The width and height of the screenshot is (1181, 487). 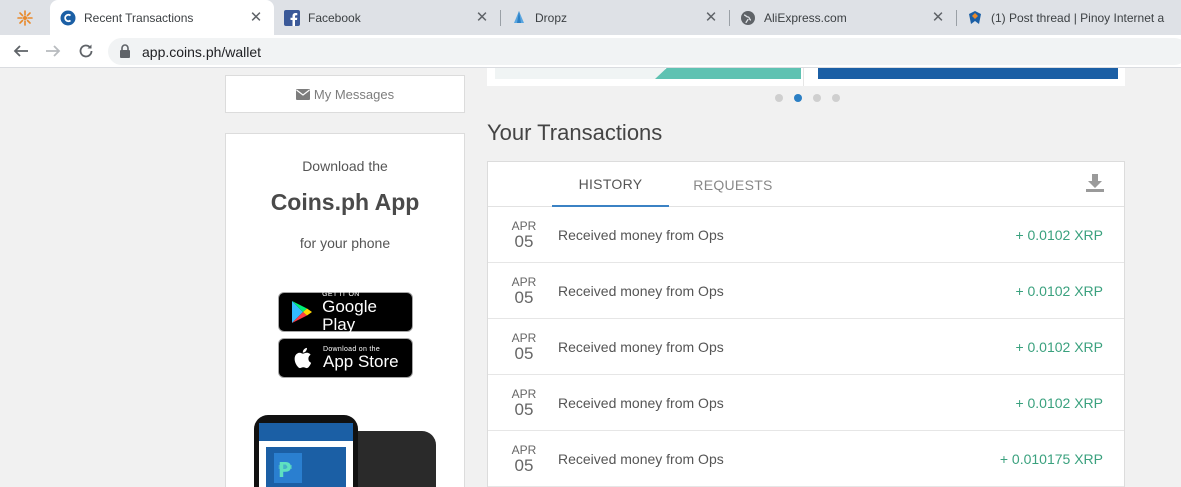 I want to click on tab-title: Recent Transactions, so click(x=139, y=17).